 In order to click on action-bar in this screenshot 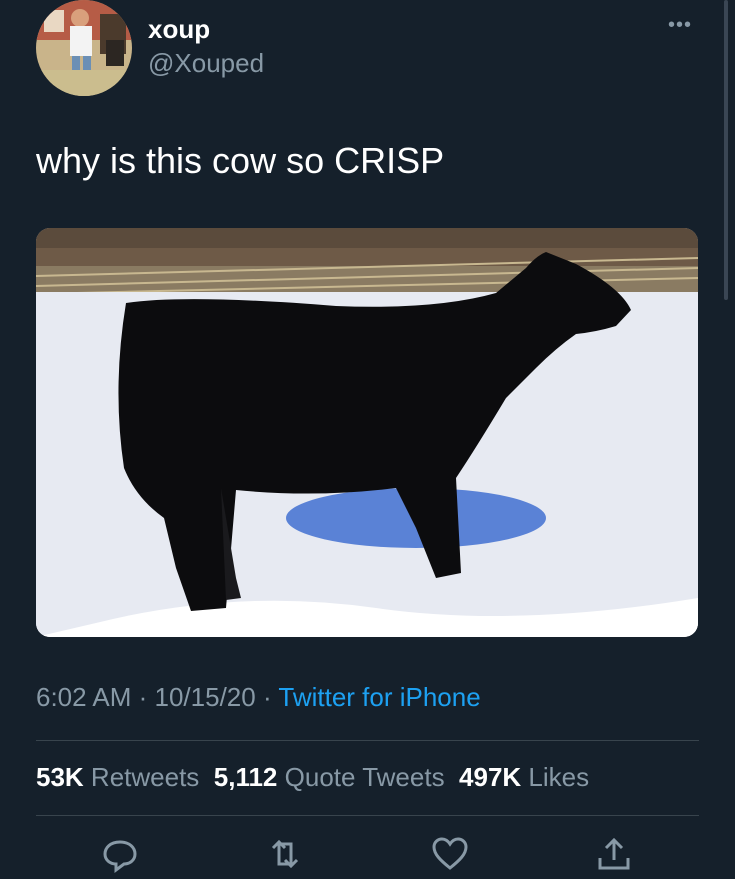, I will do `click(367, 854)`.